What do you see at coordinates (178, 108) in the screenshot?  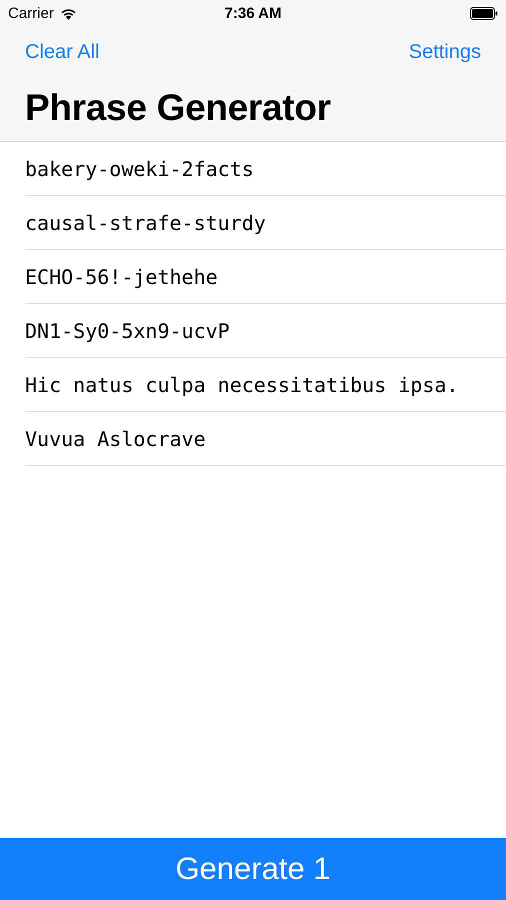 I see `page-title: Phrase Generator` at bounding box center [178, 108].